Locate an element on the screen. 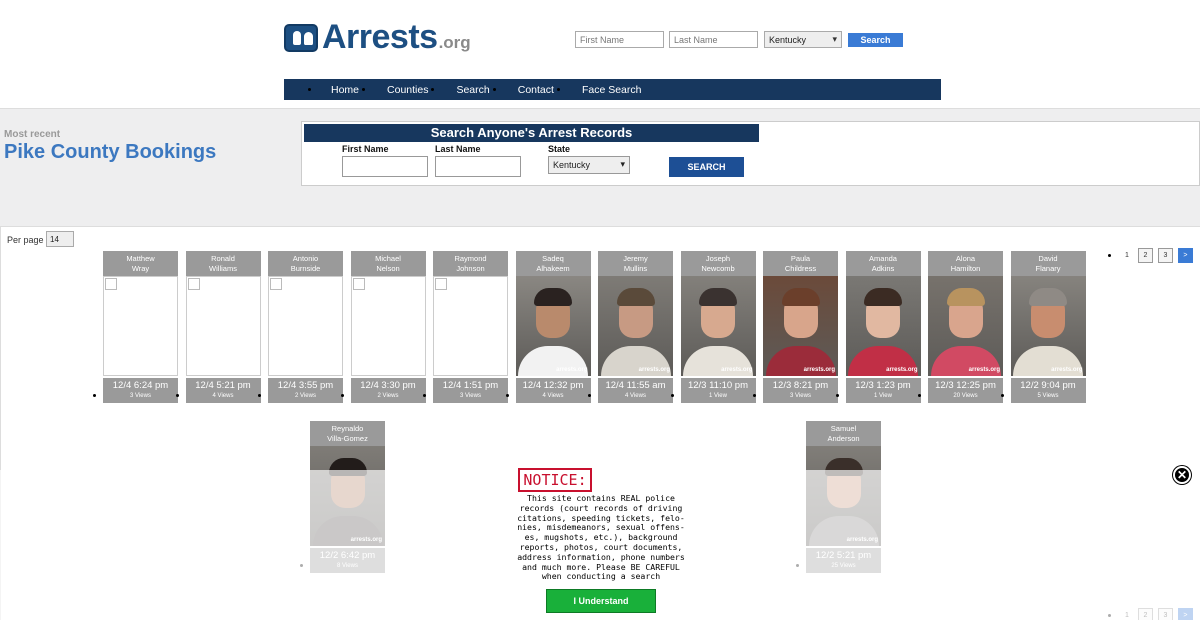  booking-last-name: Wray is located at coordinates (140, 269).